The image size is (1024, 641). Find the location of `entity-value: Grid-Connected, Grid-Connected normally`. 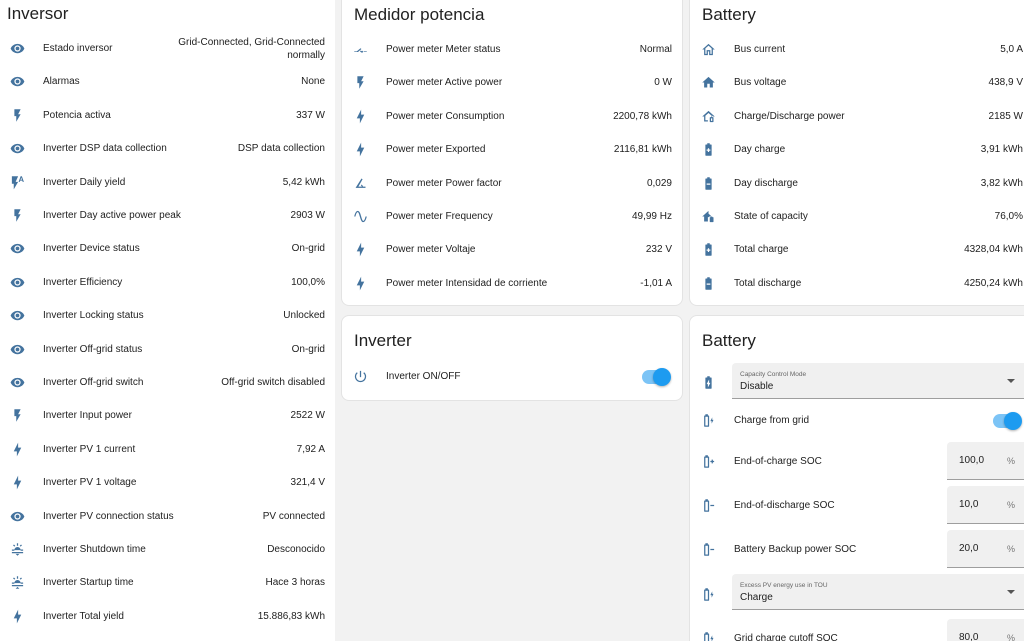

entity-value: Grid-Connected, Grid-Connected normally is located at coordinates (251, 48).